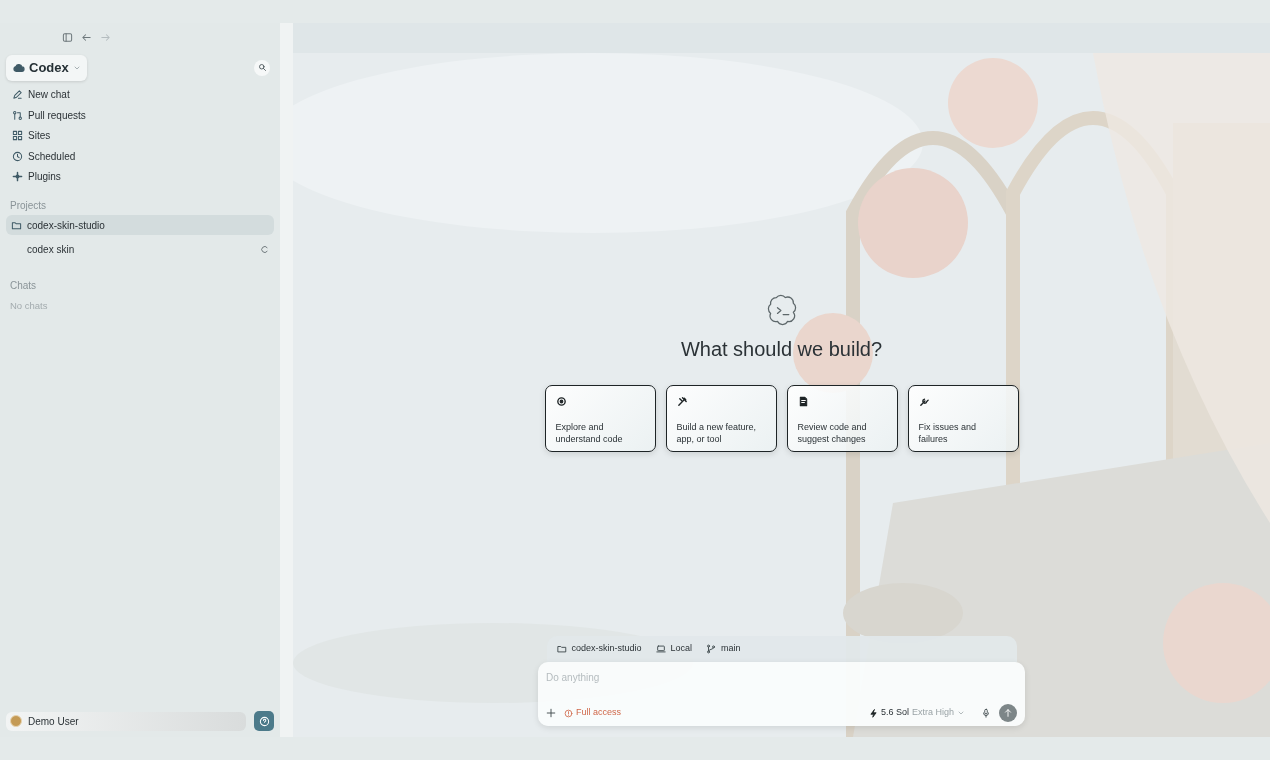 This screenshot has width=1270, height=760. Describe the element at coordinates (561, 401) in the screenshot. I see `eye-icon` at that location.